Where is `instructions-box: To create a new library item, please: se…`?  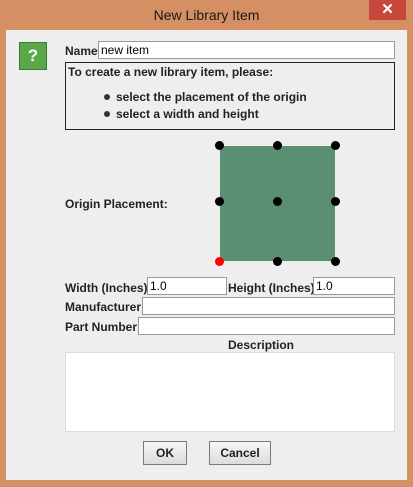
instructions-box: To create a new library item, please: se… is located at coordinates (230, 96).